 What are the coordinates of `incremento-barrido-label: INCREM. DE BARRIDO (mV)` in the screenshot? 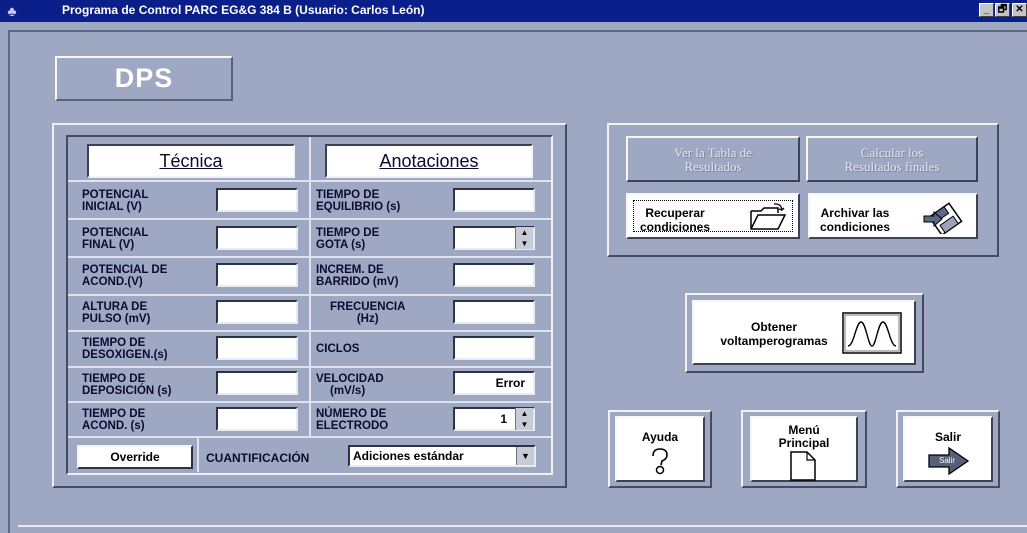 It's located at (357, 276).